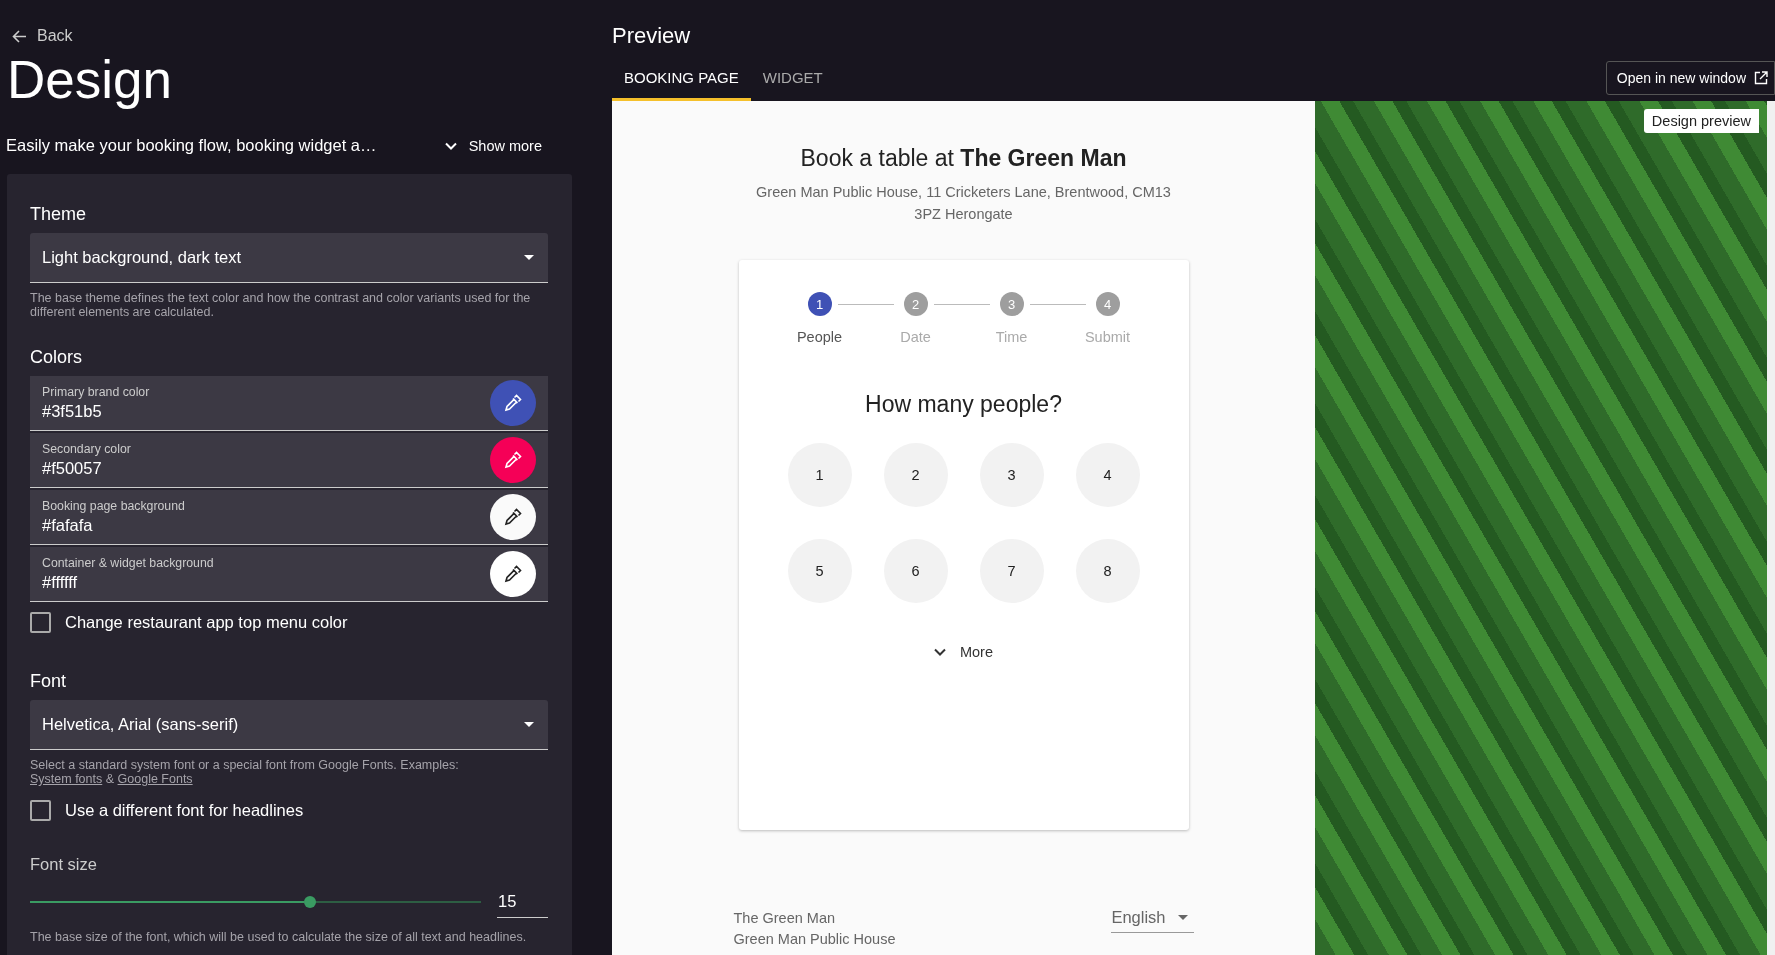 The width and height of the screenshot is (1775, 955). What do you see at coordinates (1011, 337) in the screenshot?
I see `step-label: Time` at bounding box center [1011, 337].